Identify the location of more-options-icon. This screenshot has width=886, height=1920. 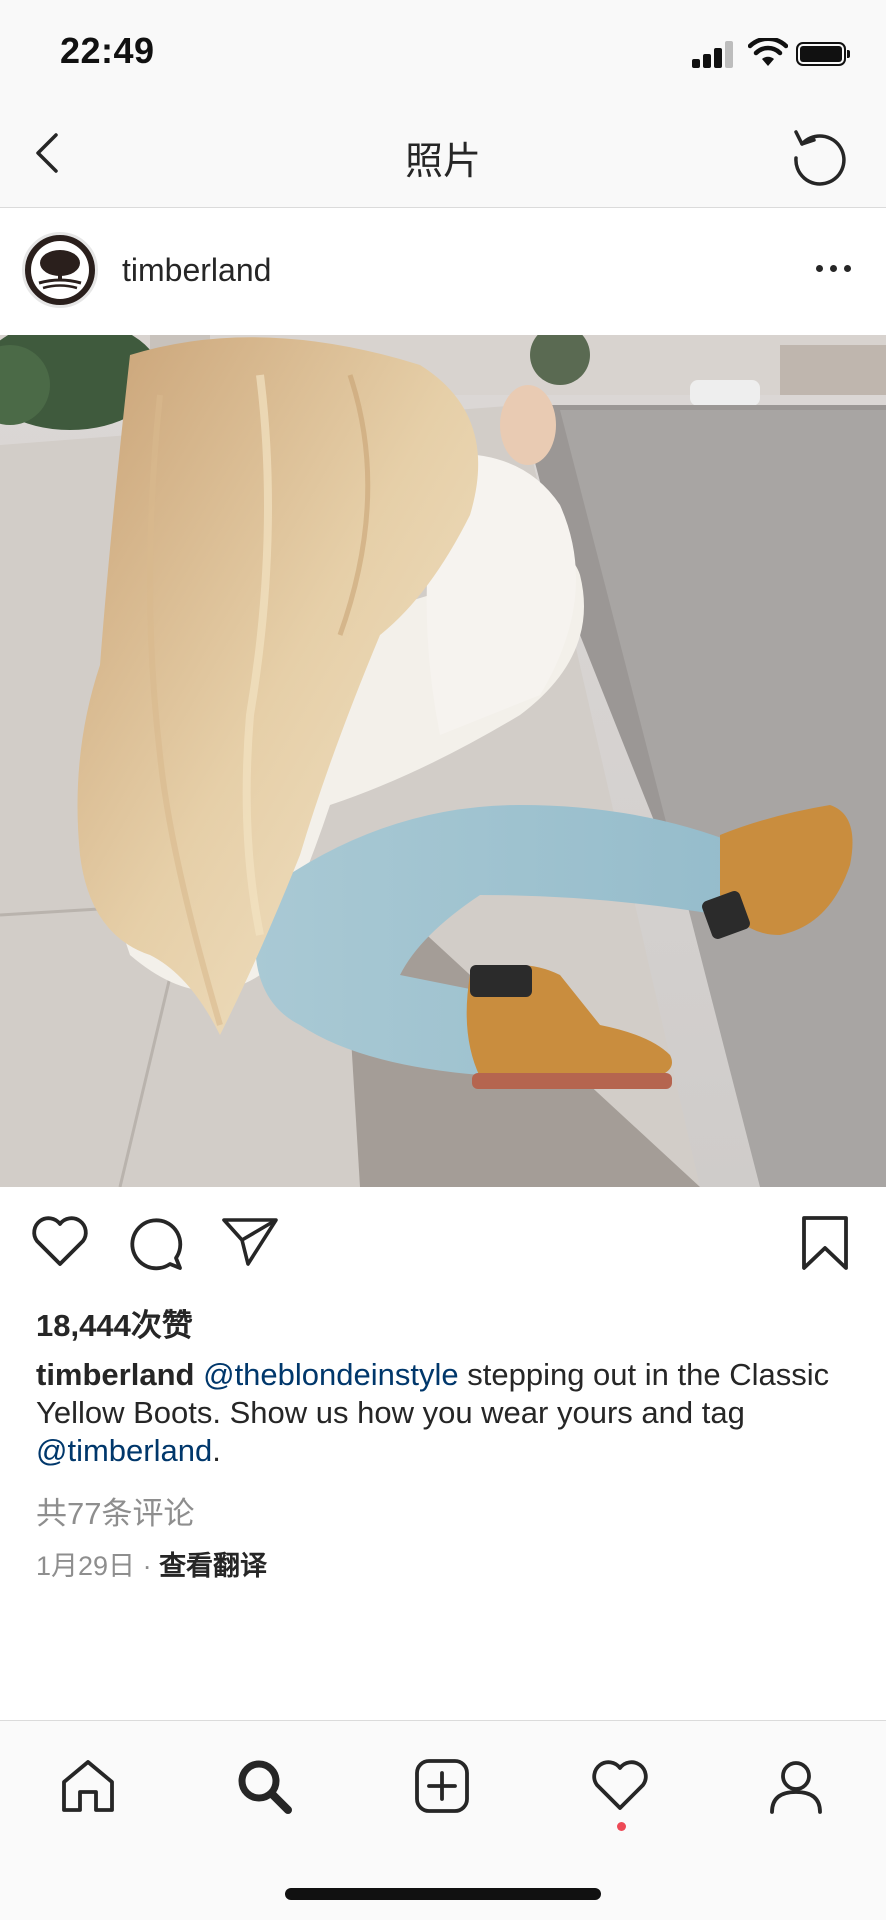
(834, 269).